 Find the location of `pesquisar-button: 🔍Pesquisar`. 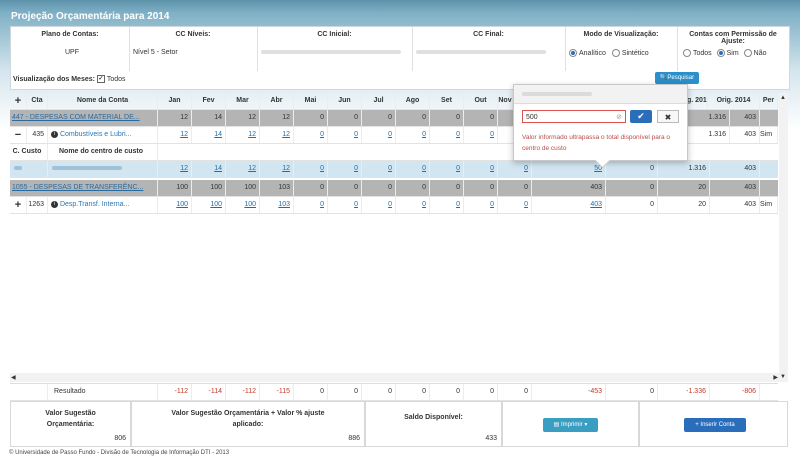

pesquisar-button: 🔍Pesquisar is located at coordinates (677, 78).